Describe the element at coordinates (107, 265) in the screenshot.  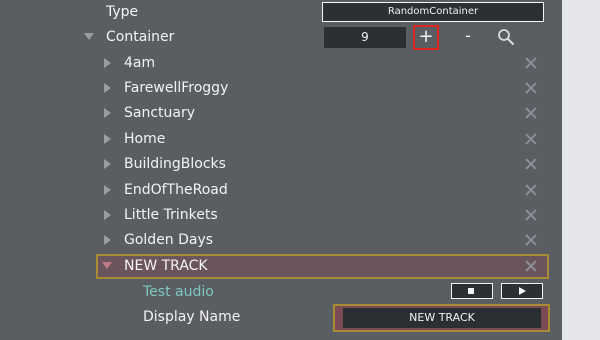
I see `selected-track-collapse-arrow-icon` at that location.